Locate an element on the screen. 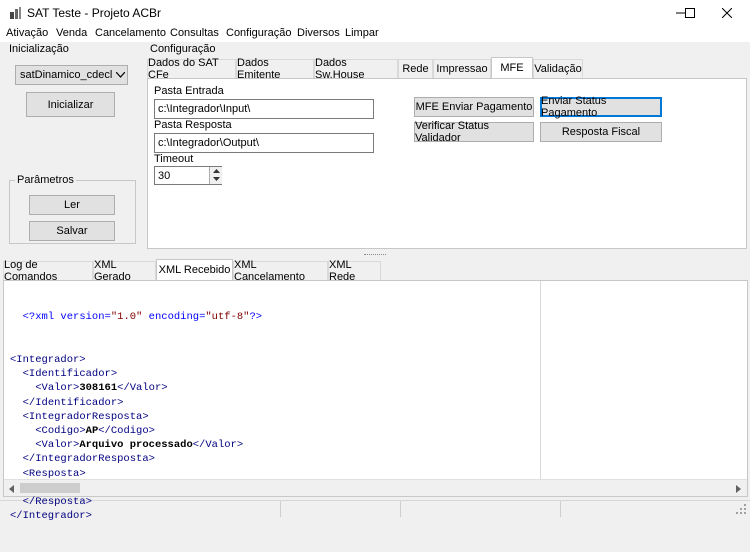 Image resolution: width=750 pixels, height=552 pixels. menu-limpar: Limpar is located at coordinates (362, 33).